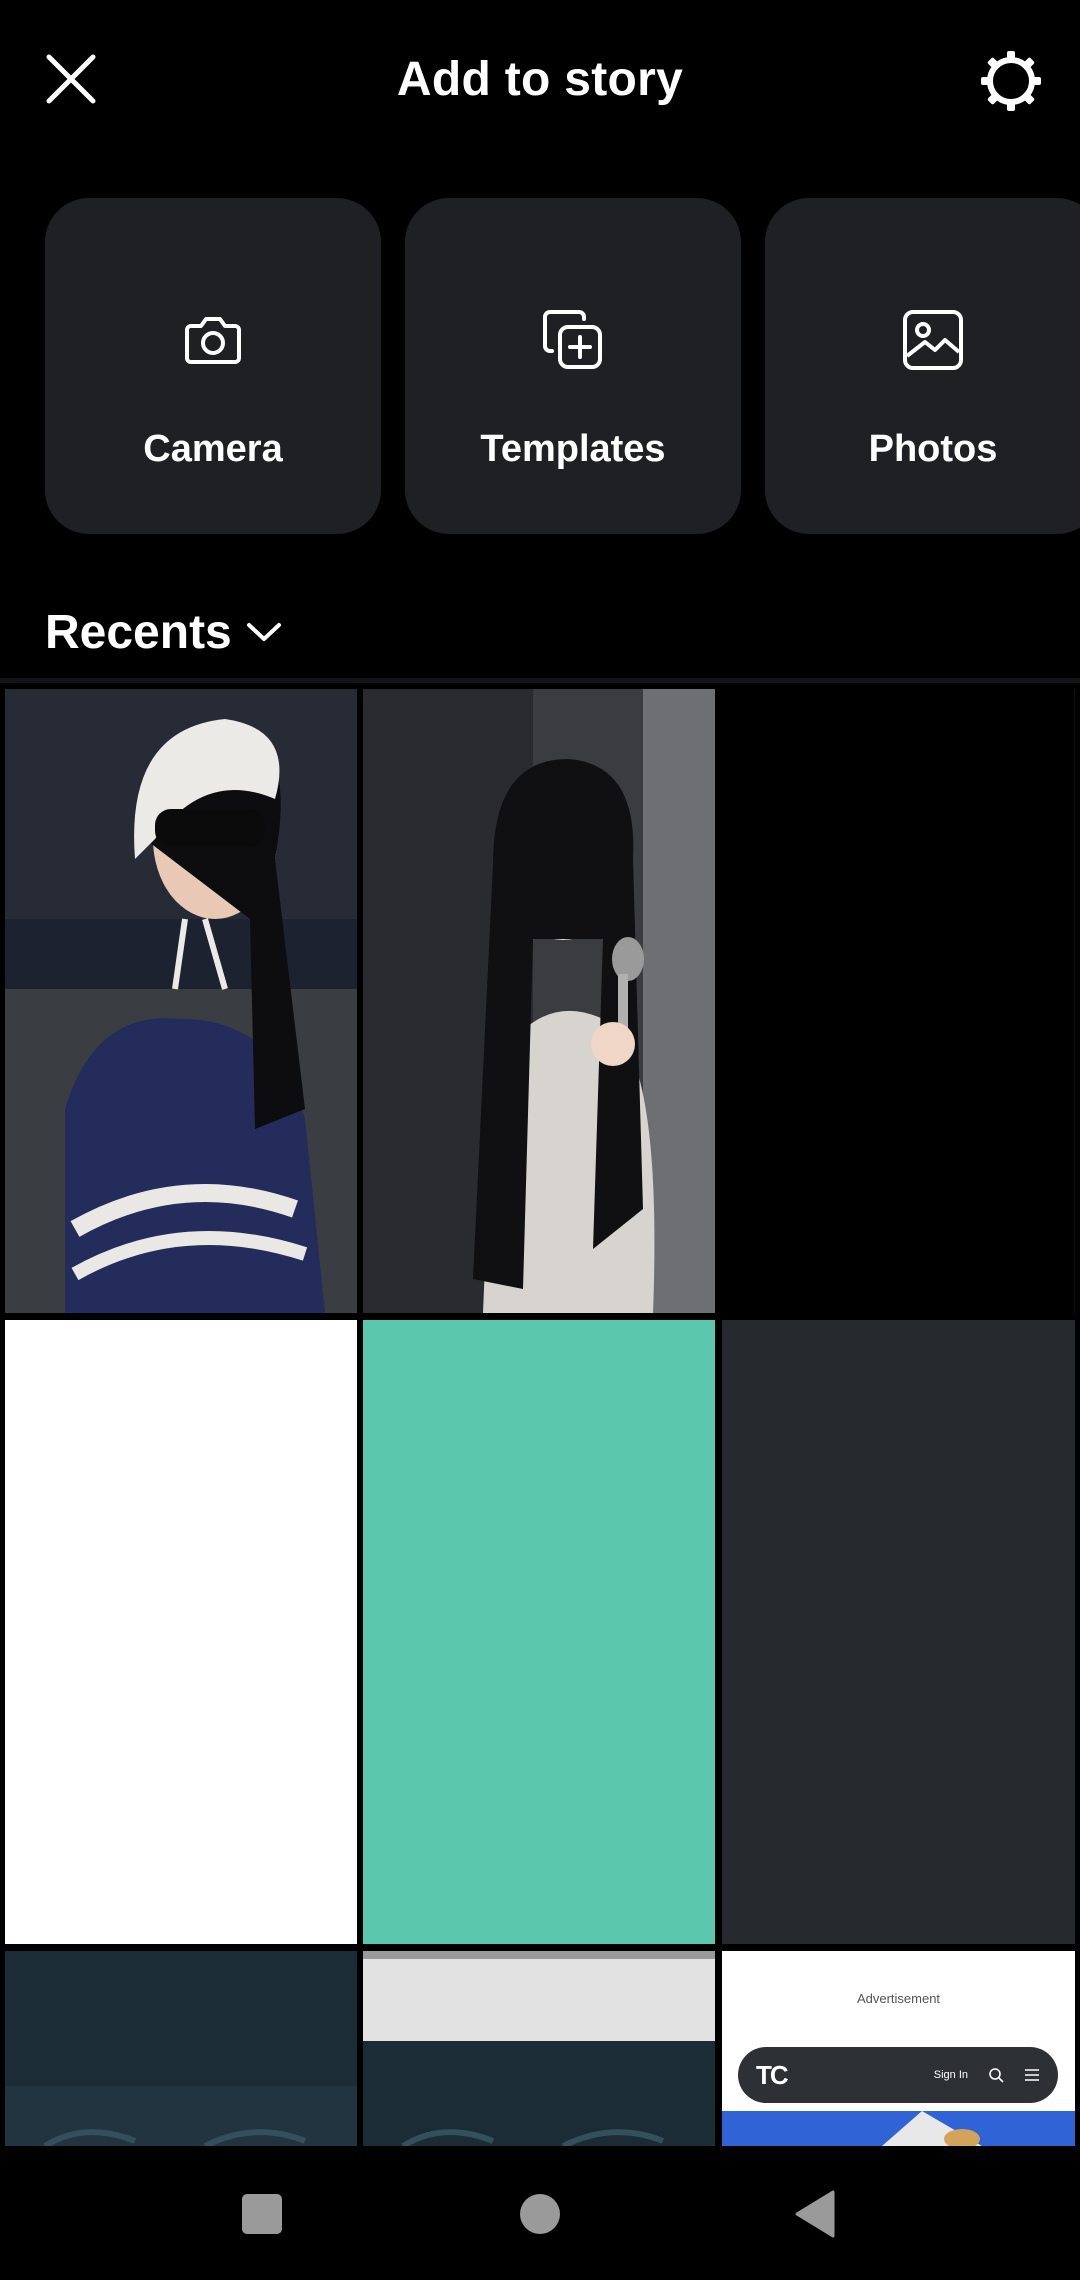  Describe the element at coordinates (996, 2075) in the screenshot. I see `search-icon` at that location.